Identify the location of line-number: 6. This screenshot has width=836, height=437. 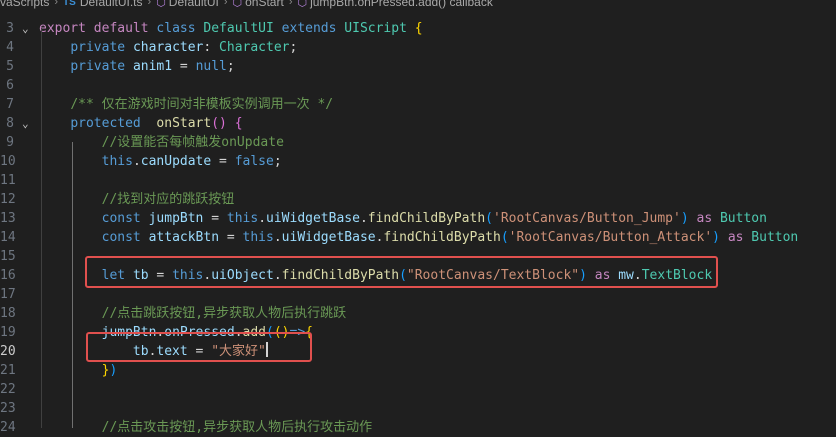
(10, 85).